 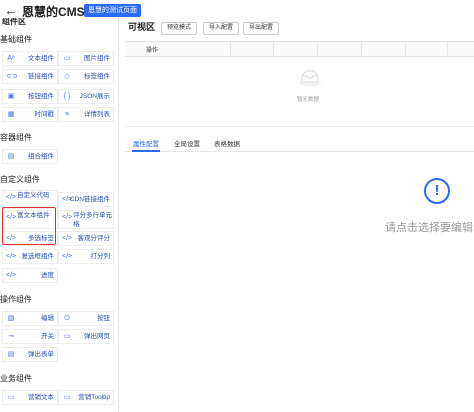 I want to click on component-label: 弹出表单, so click(x=41, y=354).